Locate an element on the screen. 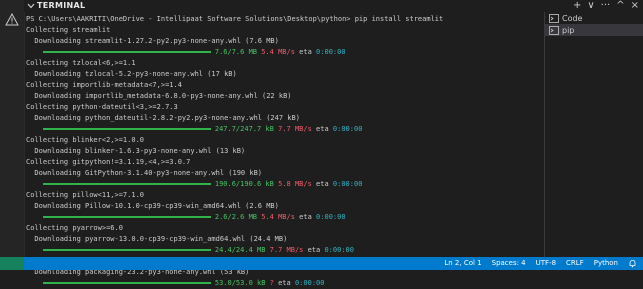 The image size is (643, 289). panel-title: TERMINAL is located at coordinates (61, 5).